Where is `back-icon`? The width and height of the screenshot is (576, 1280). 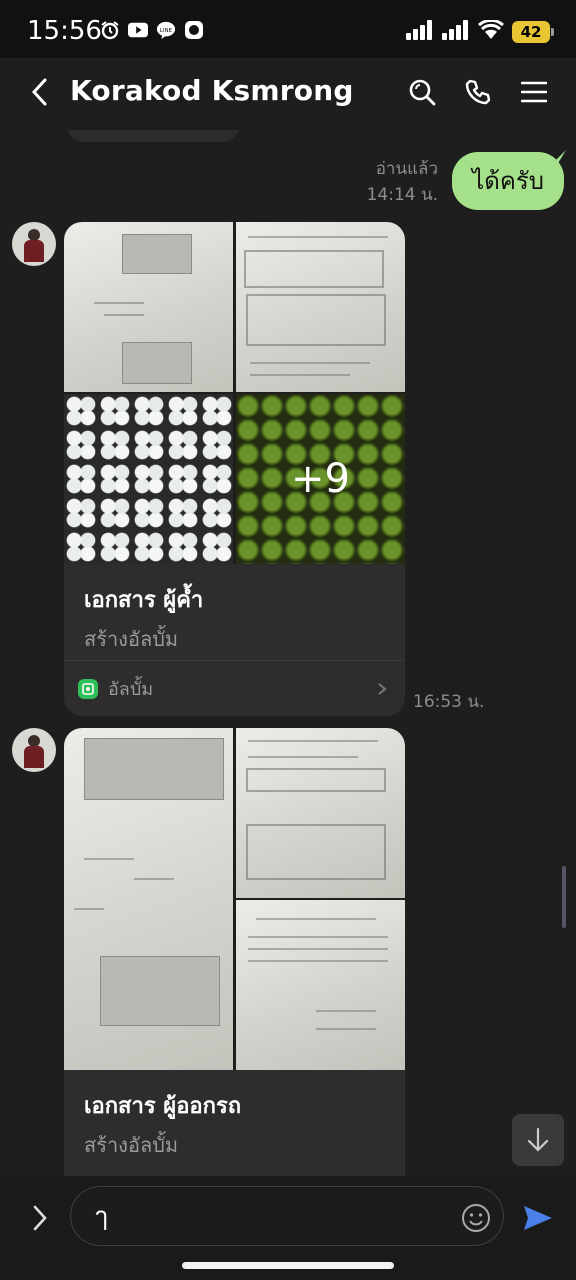 back-icon is located at coordinates (39, 92).